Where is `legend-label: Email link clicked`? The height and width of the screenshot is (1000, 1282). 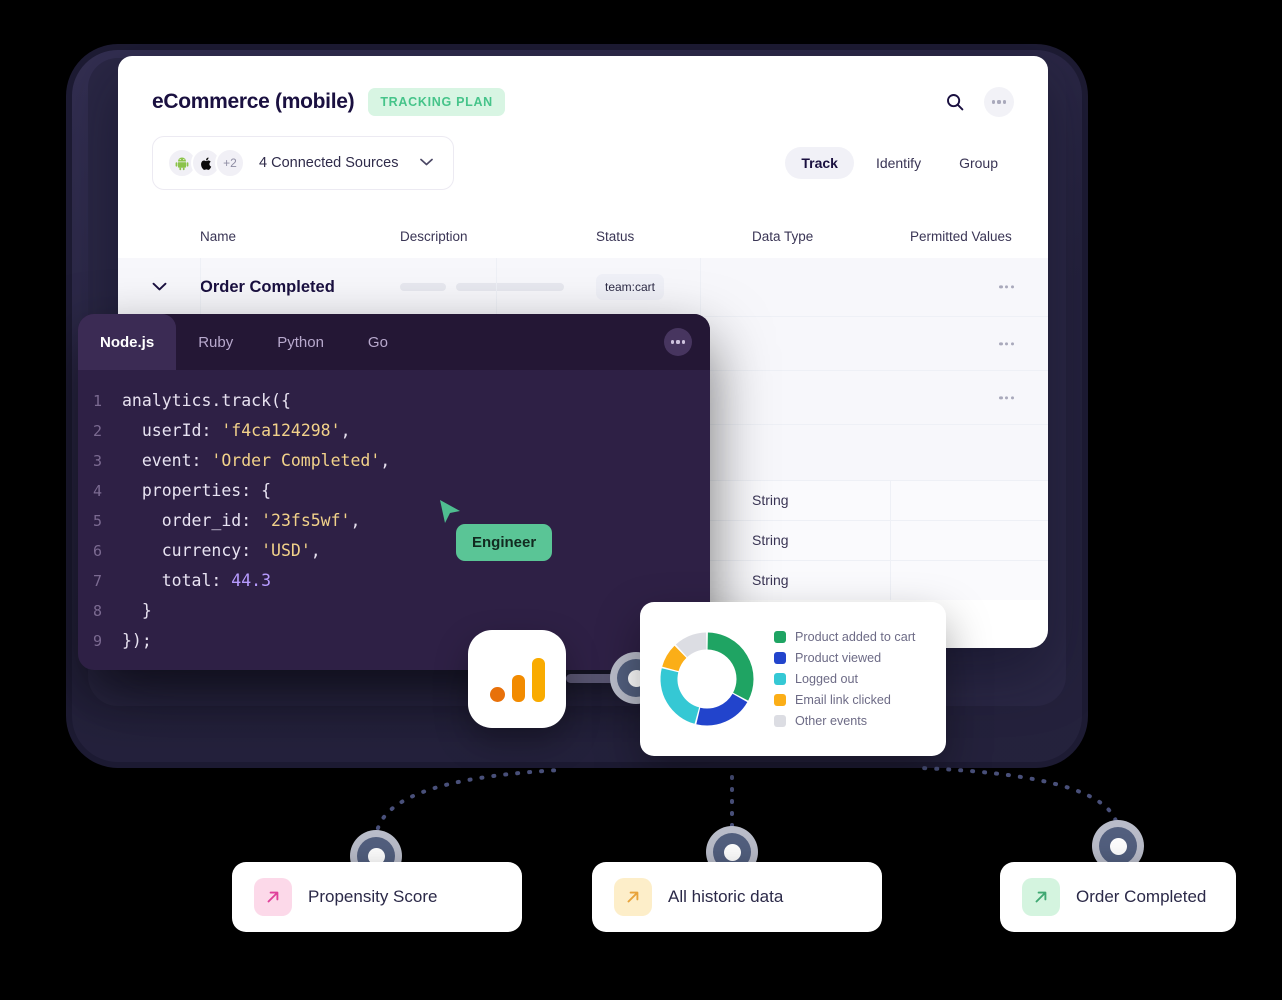 legend-label: Email link clicked is located at coordinates (843, 700).